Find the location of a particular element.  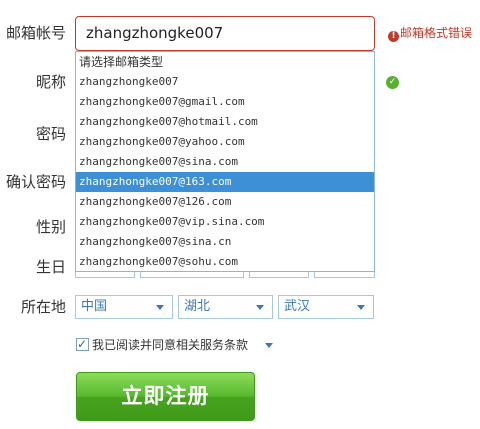

email-suggestion-item: zhangzhongke007@gmail.com is located at coordinates (225, 102).